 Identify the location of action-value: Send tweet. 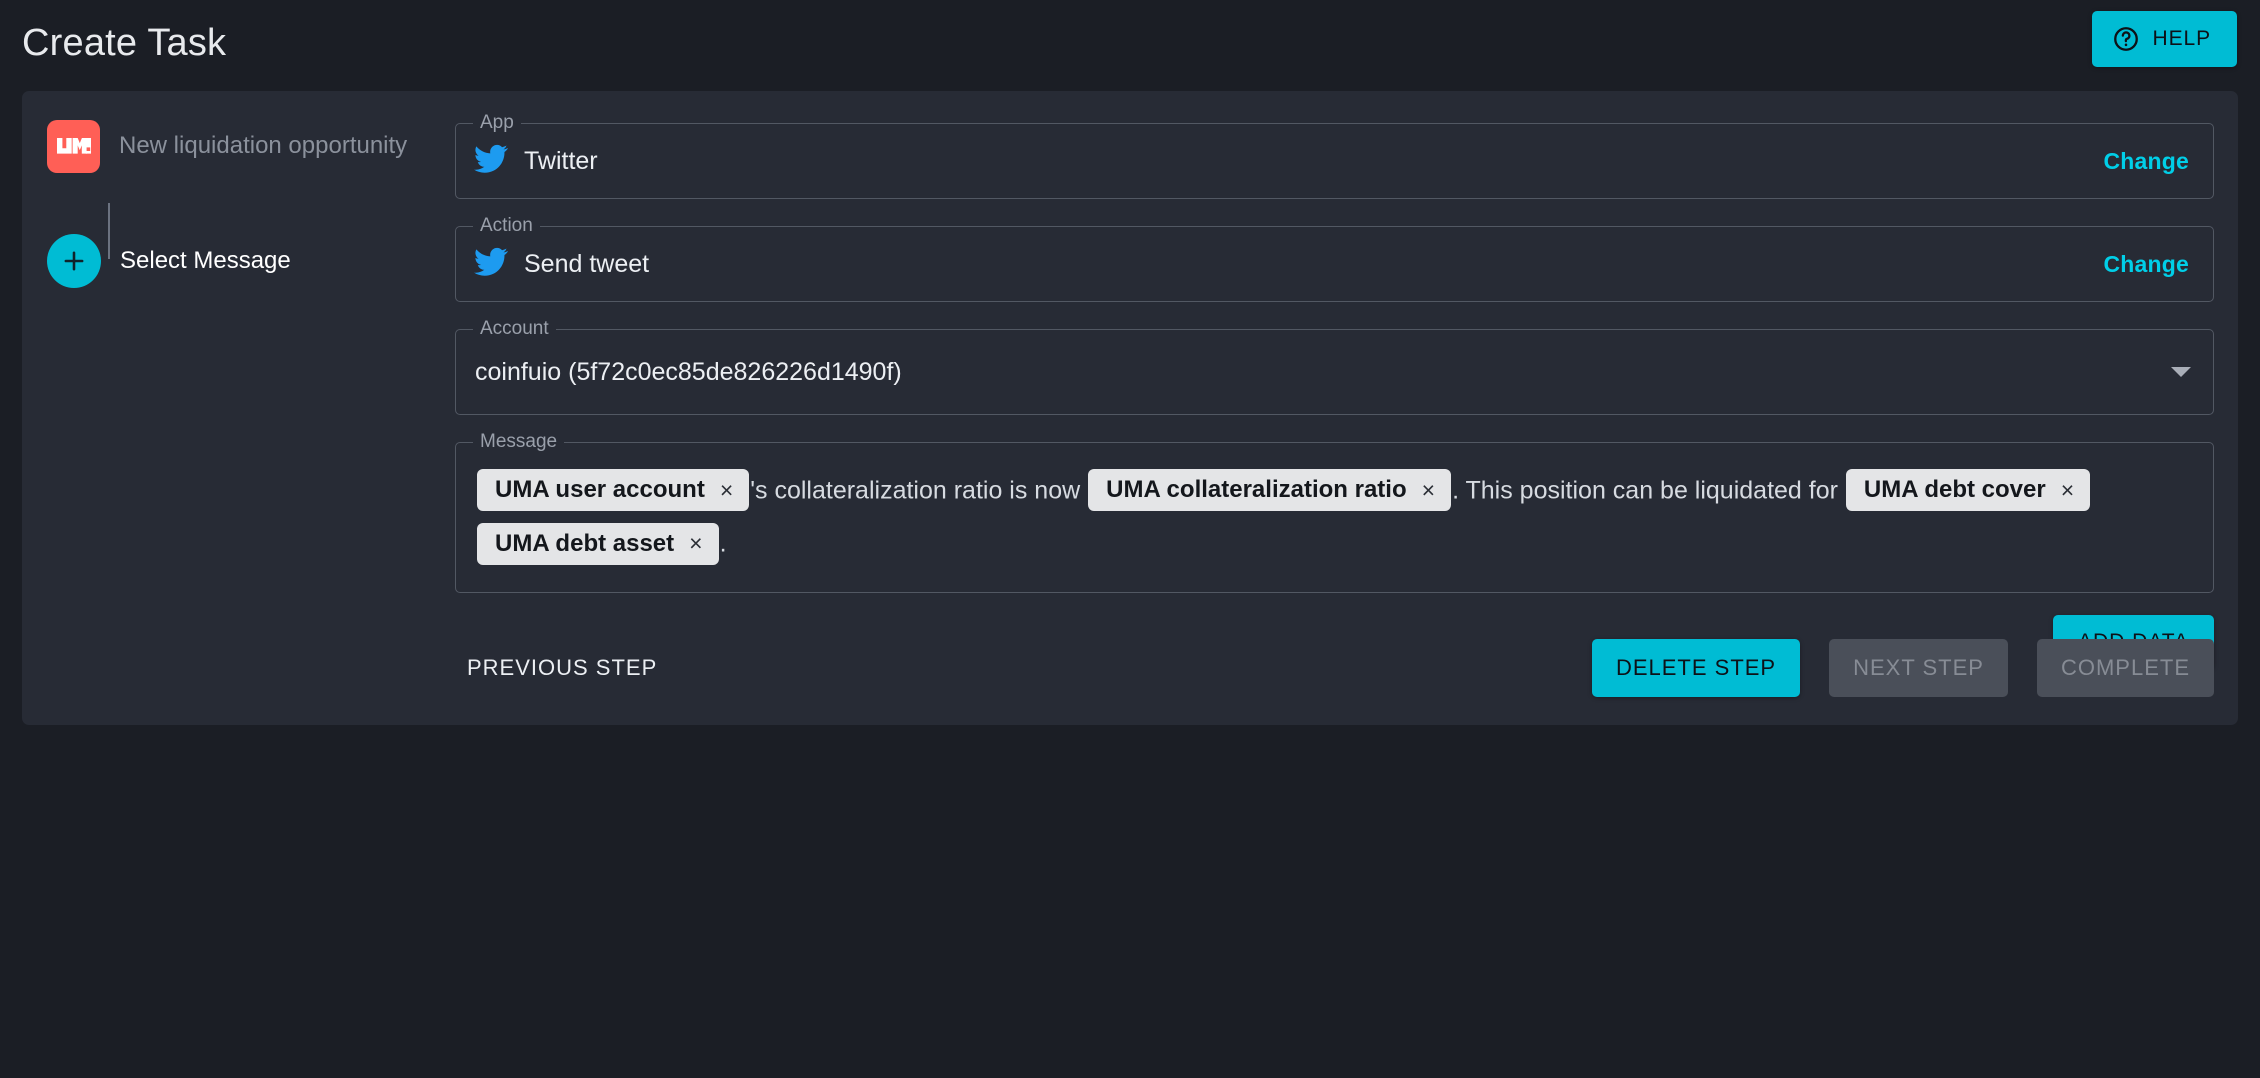
(587, 263).